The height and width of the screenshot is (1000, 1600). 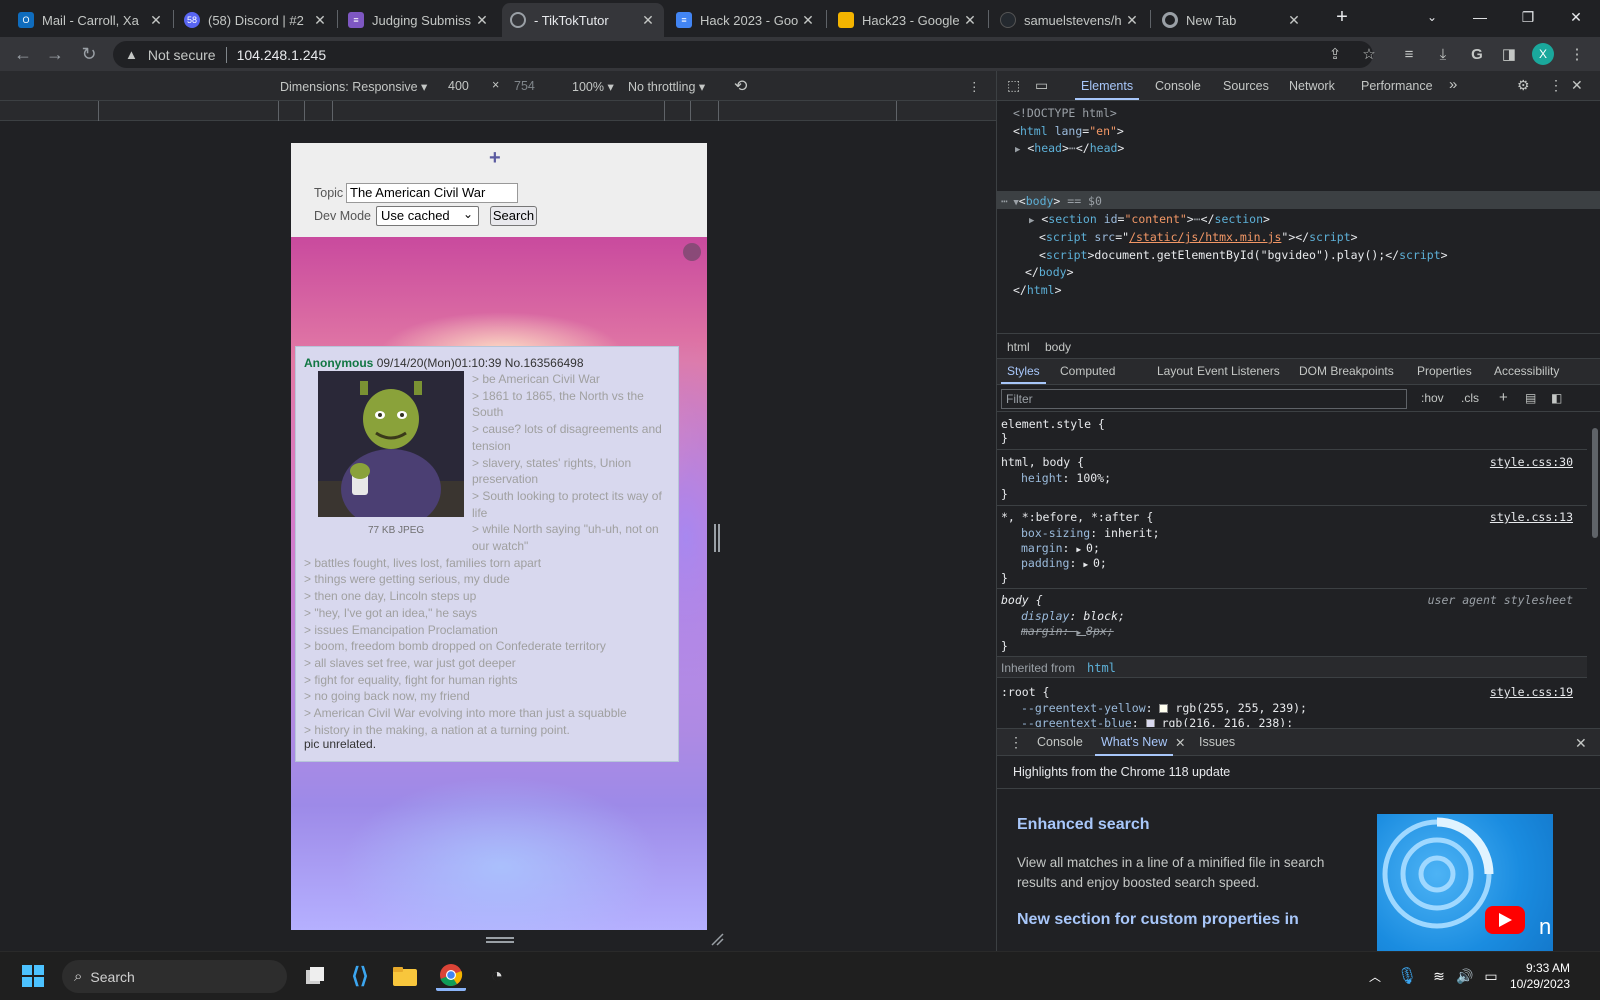 What do you see at coordinates (1053, 424) in the screenshot?
I see `rule-element-style: element.style {` at bounding box center [1053, 424].